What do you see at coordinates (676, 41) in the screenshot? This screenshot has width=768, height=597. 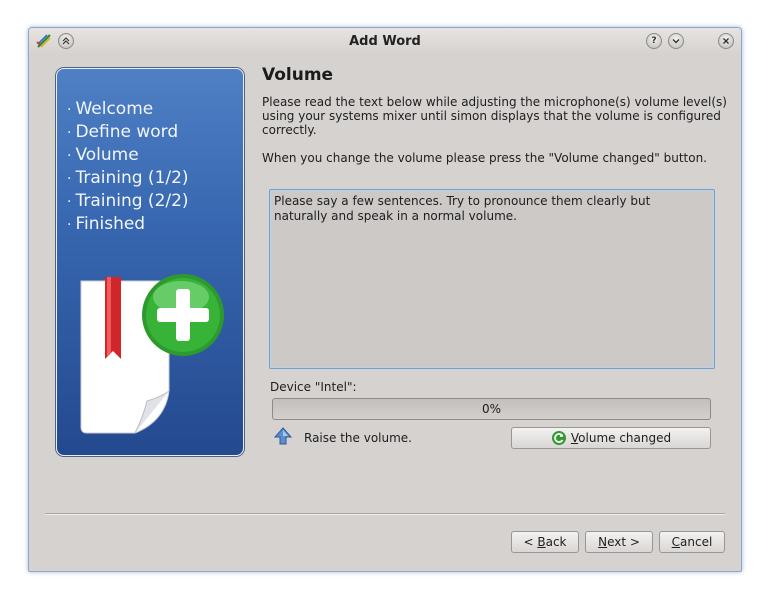 I see `minimize-icon` at bounding box center [676, 41].